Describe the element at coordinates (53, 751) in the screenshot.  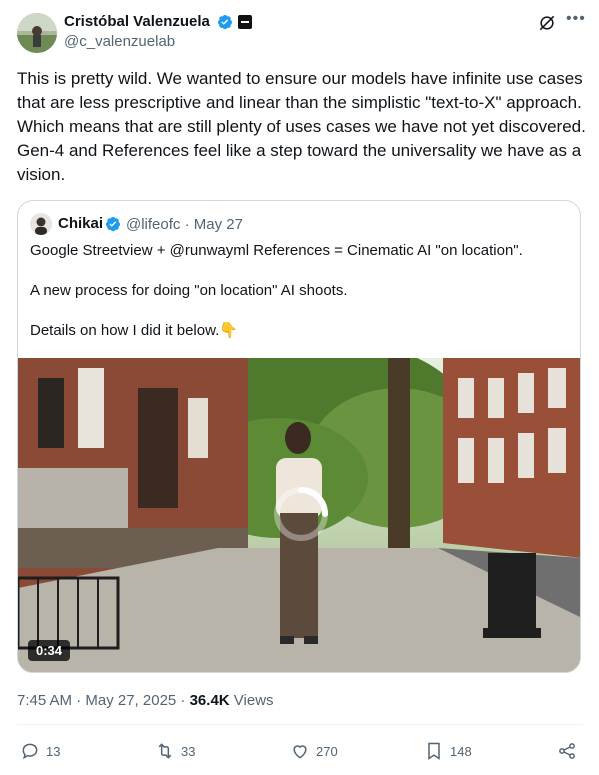
I see `reply-count: 13` at that location.